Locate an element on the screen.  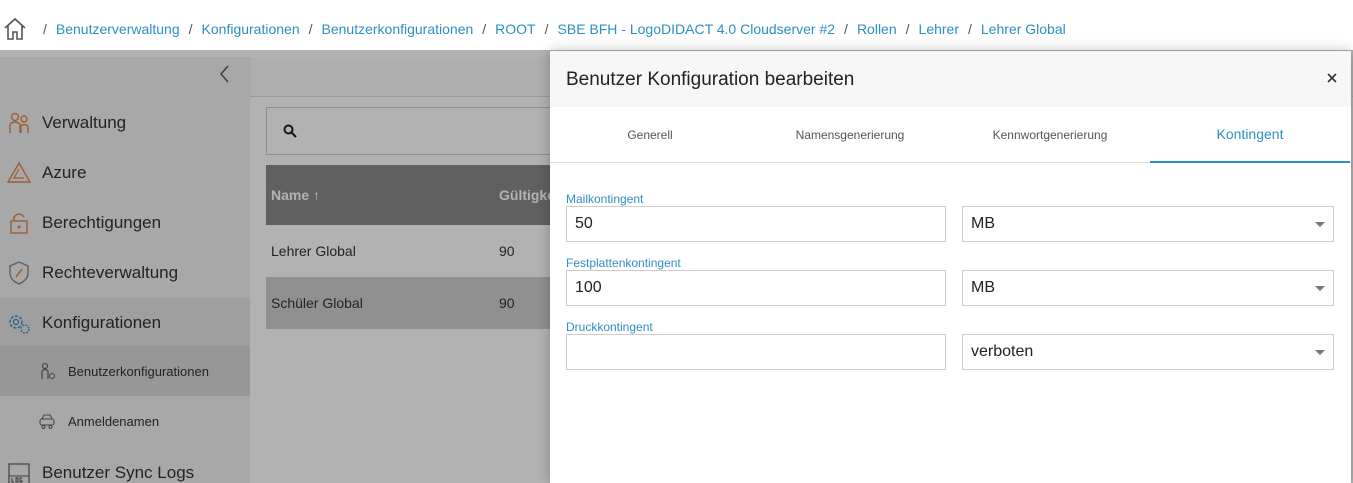
breadcrumb-item-benutzerverwaltung: Benutzerverwaltung is located at coordinates (118, 29).